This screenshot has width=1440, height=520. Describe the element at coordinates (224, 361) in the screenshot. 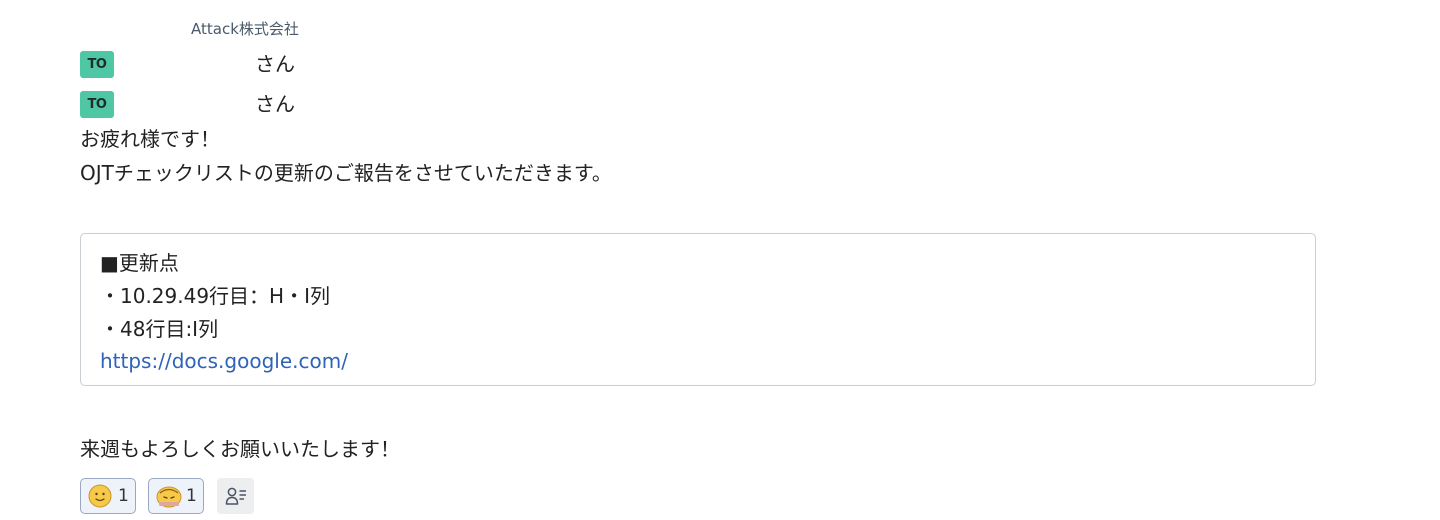

I see `docs-link: https://docs.google.com/` at that location.